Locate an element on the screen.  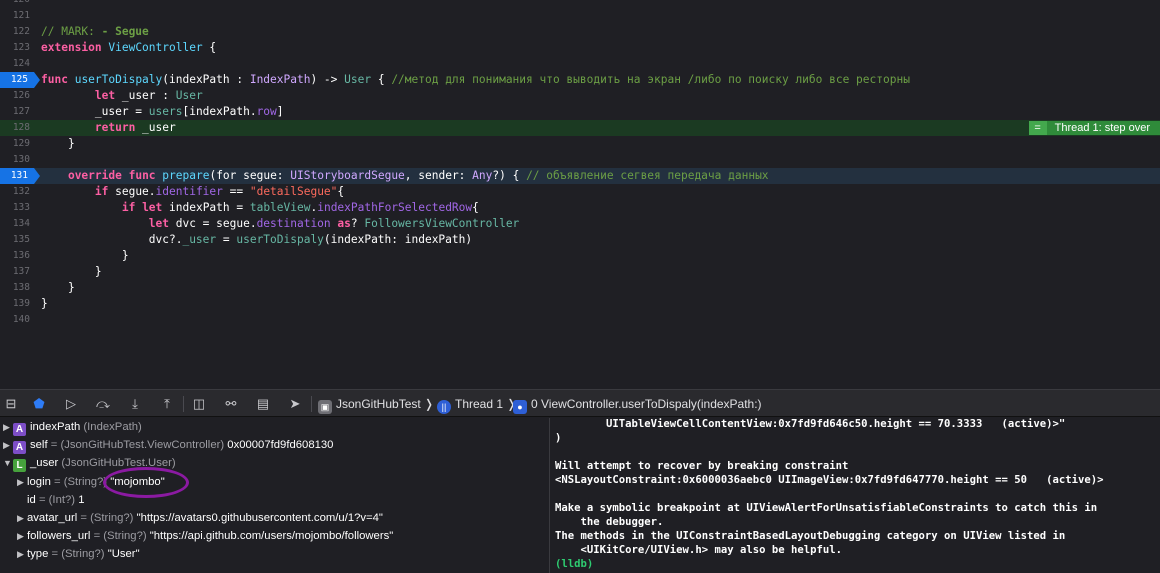
line-number: 128 is located at coordinates (15, 128).